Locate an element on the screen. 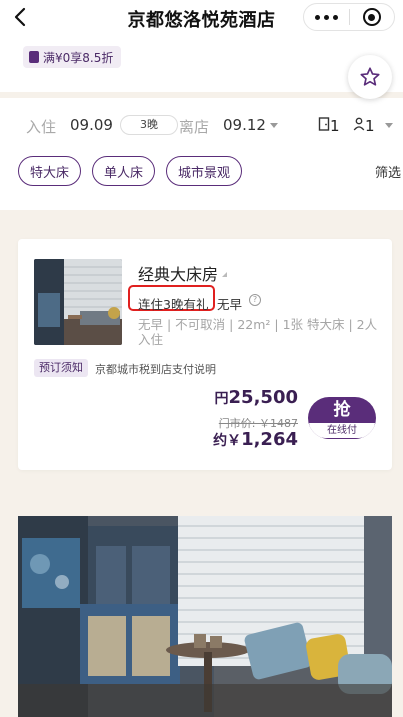 The width and height of the screenshot is (403, 717). date-caret-icon is located at coordinates (274, 125).